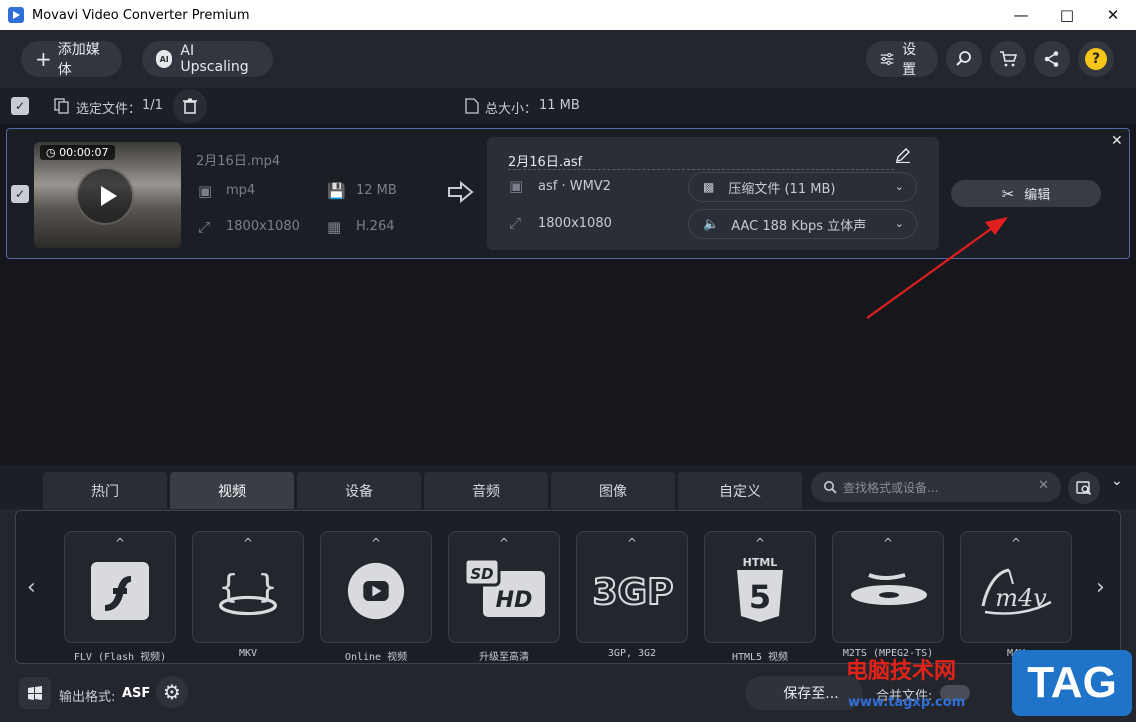 This screenshot has width=1136, height=722. I want to click on collapse-panel-button: ⌄, so click(1117, 481).